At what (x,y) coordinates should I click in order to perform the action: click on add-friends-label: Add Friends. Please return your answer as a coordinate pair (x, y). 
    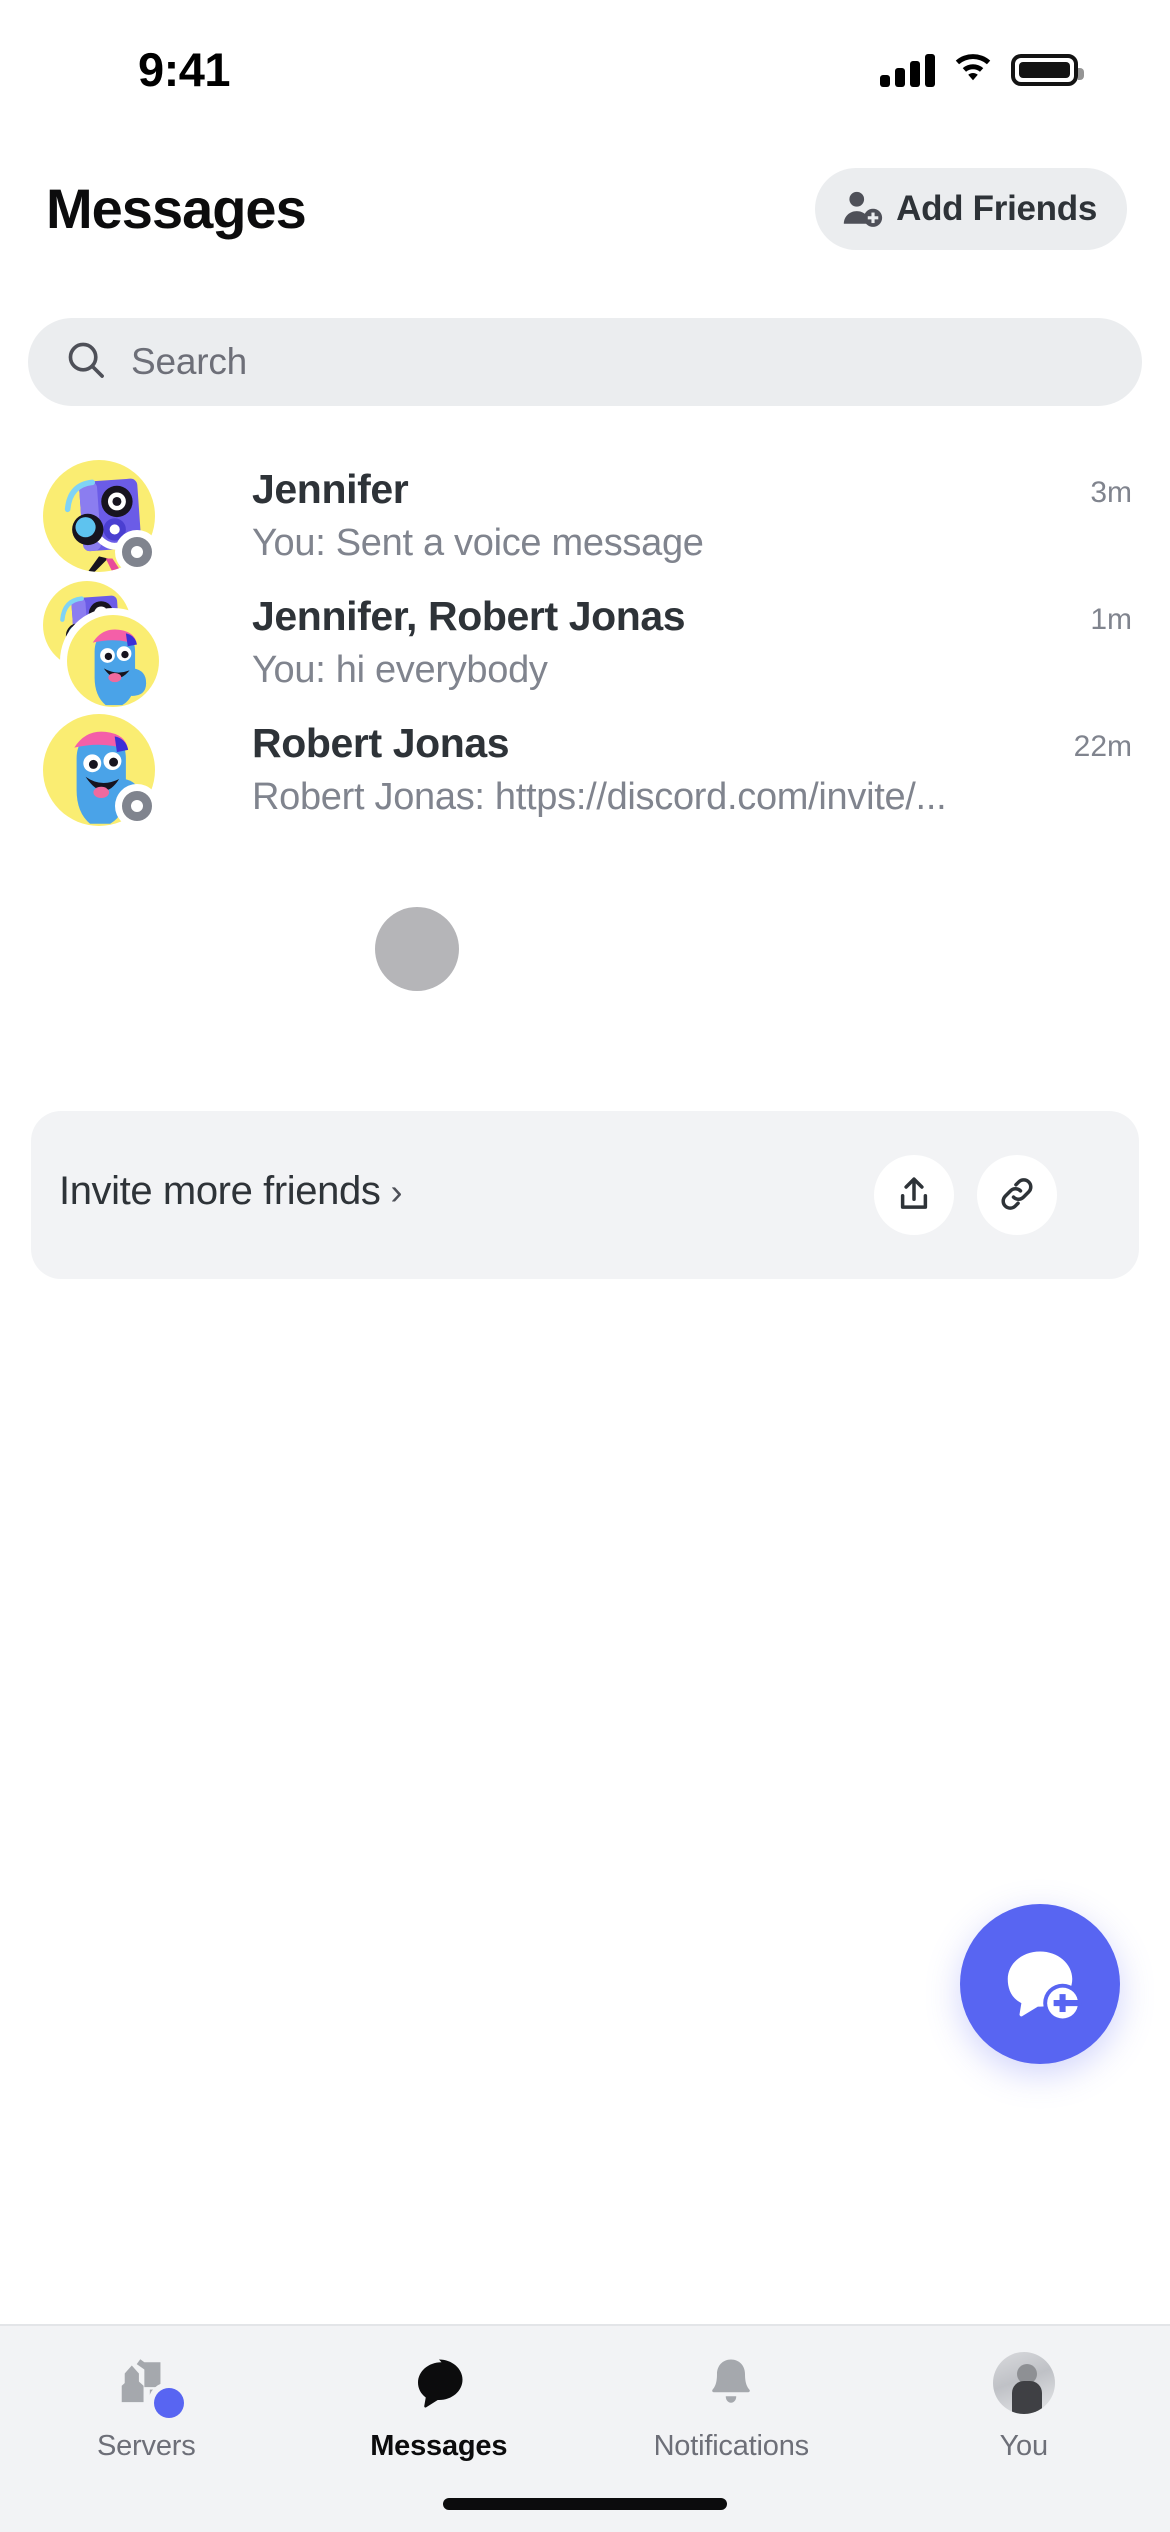
    Looking at the image, I should click on (996, 208).